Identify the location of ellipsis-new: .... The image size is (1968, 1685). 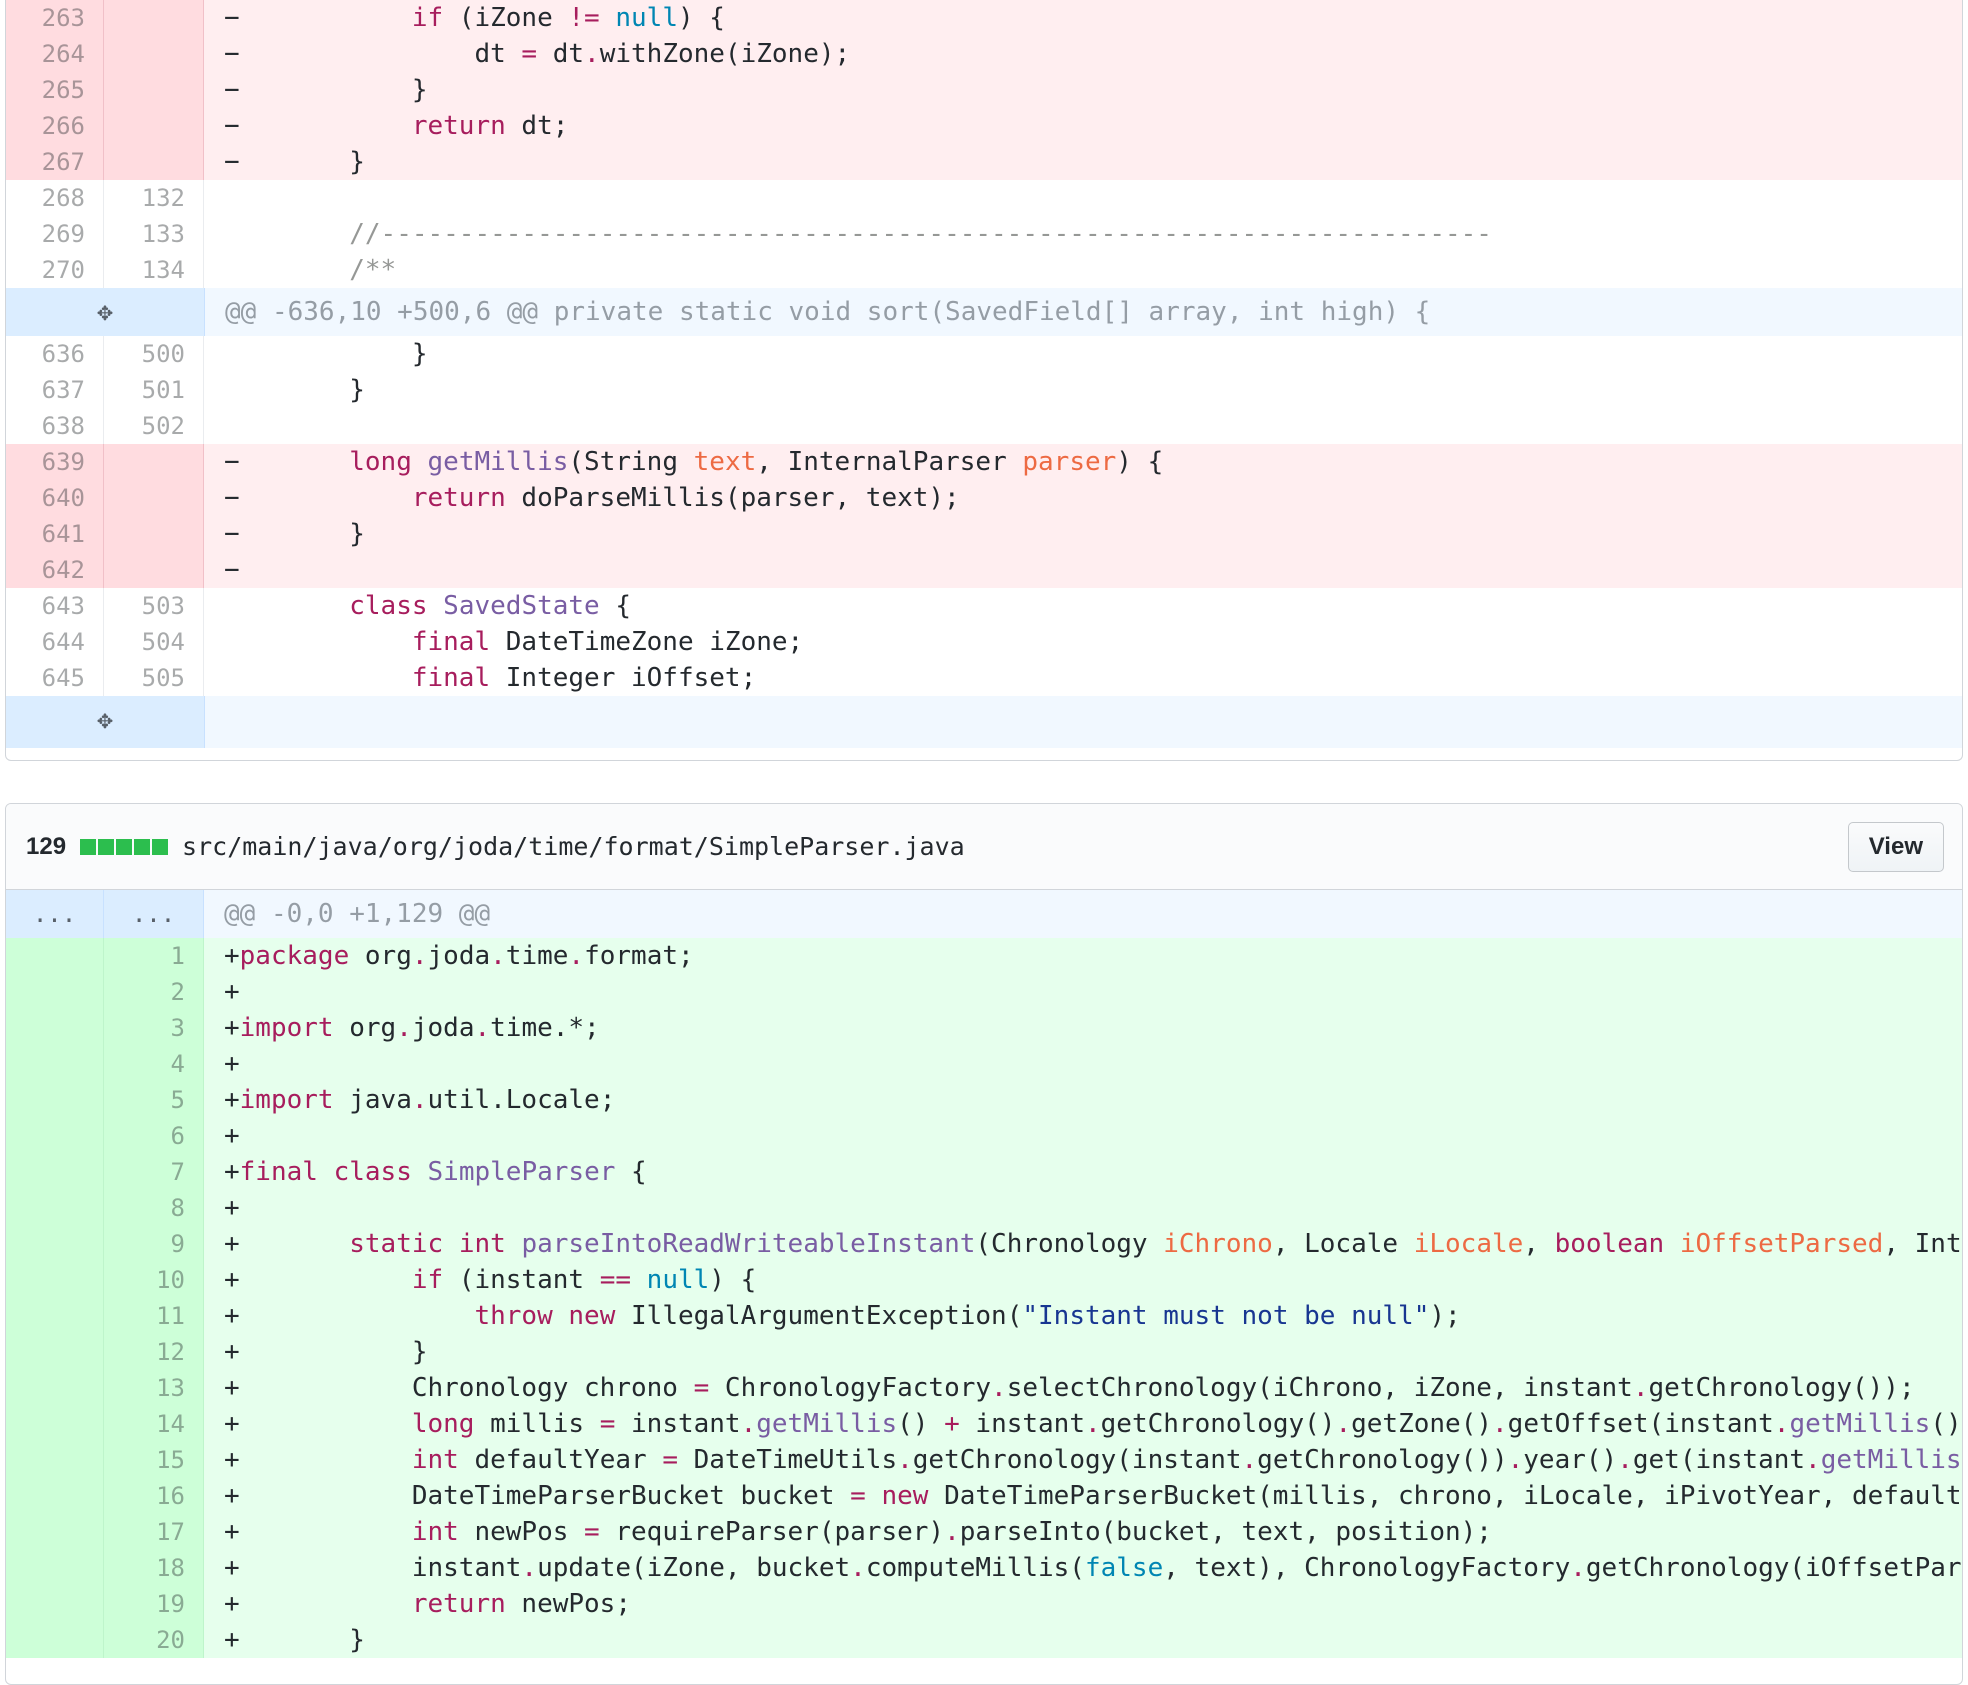
(154, 914).